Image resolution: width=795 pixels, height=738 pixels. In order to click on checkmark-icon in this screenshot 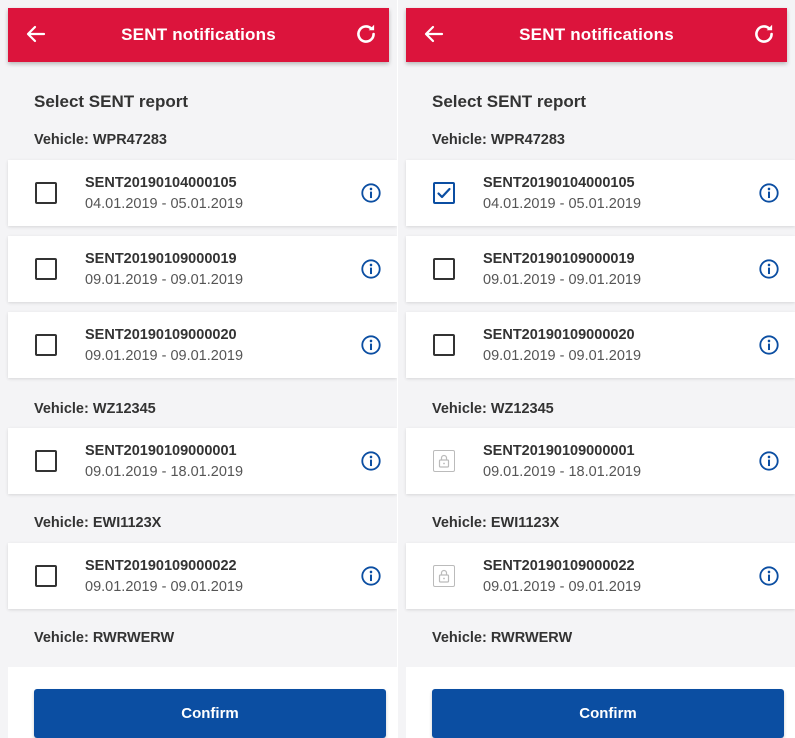, I will do `click(444, 193)`.